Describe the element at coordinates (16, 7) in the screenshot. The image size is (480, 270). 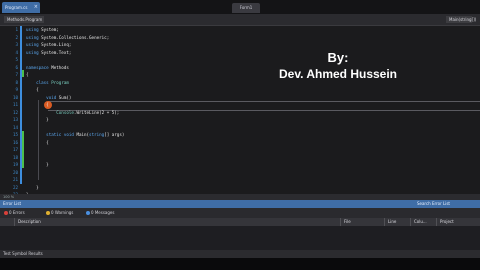
I see `tab-label: Program.cs` at that location.